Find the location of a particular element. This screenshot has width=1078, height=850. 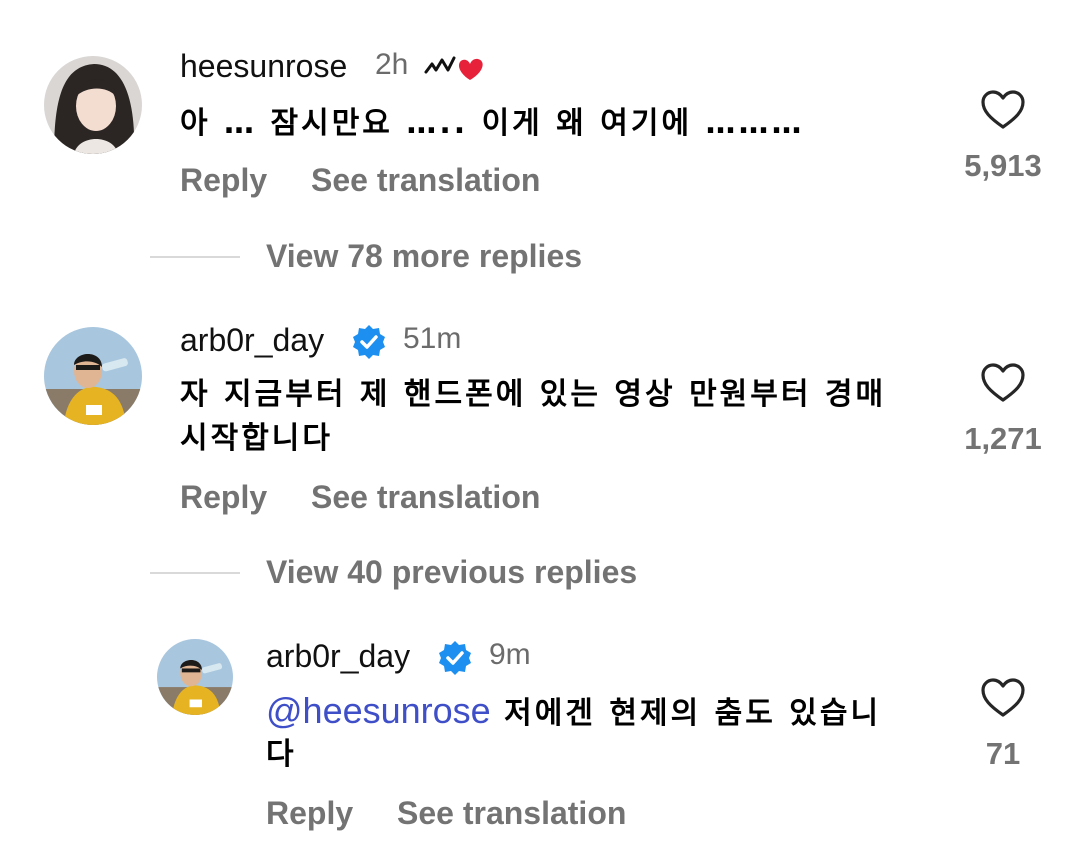

view-more-replies-button: View 78 more replies is located at coordinates (424, 256).